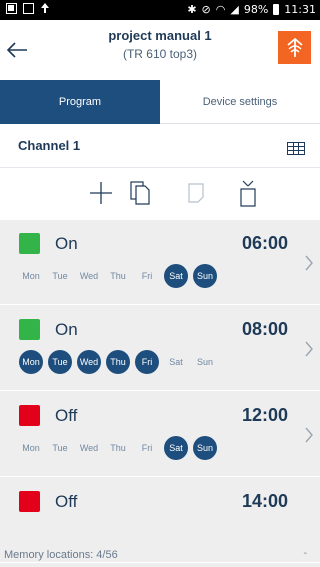 The width and height of the screenshot is (320, 567). I want to click on delete-button, so click(248, 193).